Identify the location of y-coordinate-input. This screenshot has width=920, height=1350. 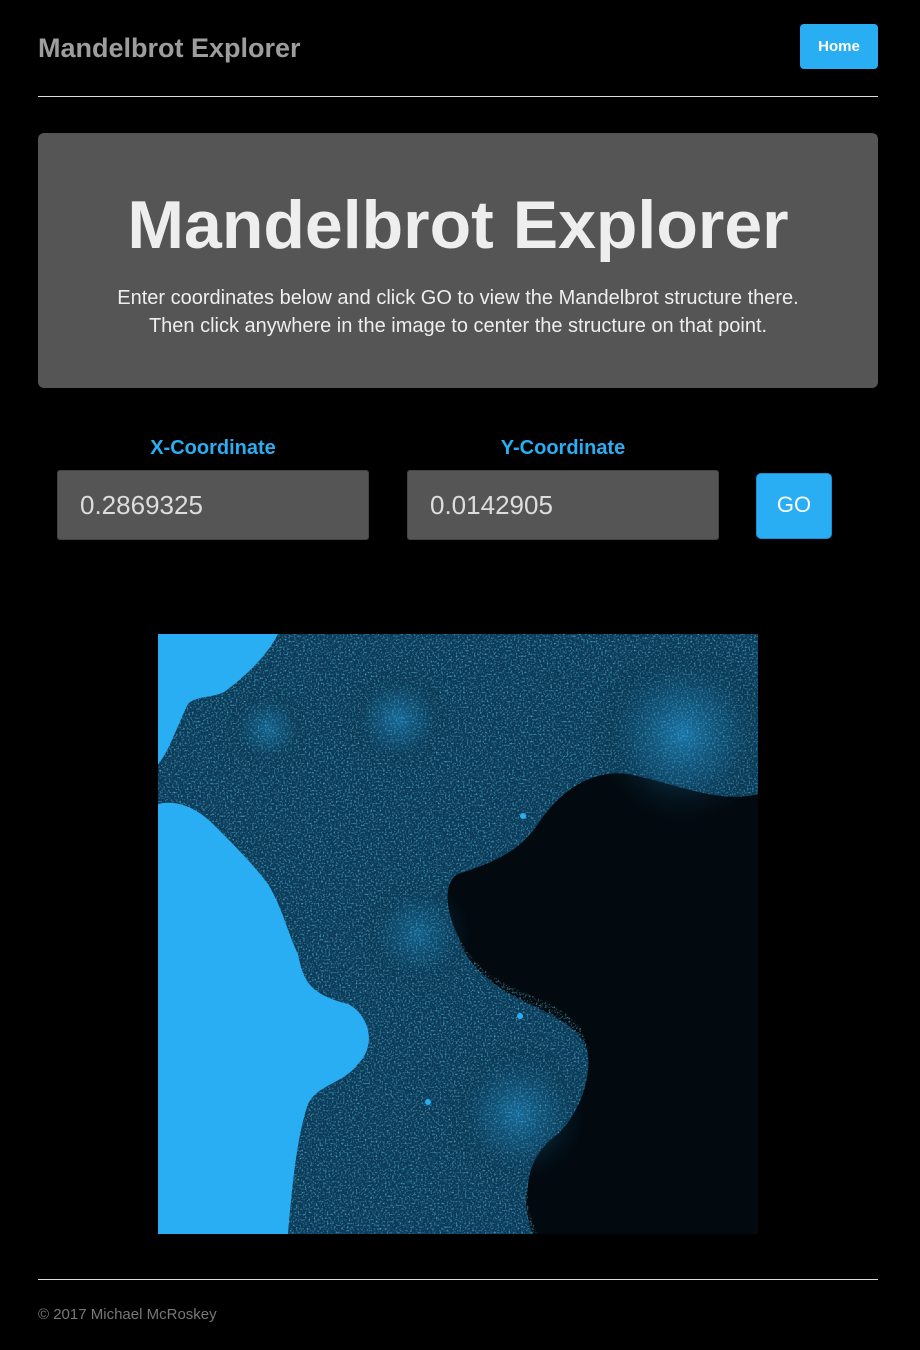
(563, 505).